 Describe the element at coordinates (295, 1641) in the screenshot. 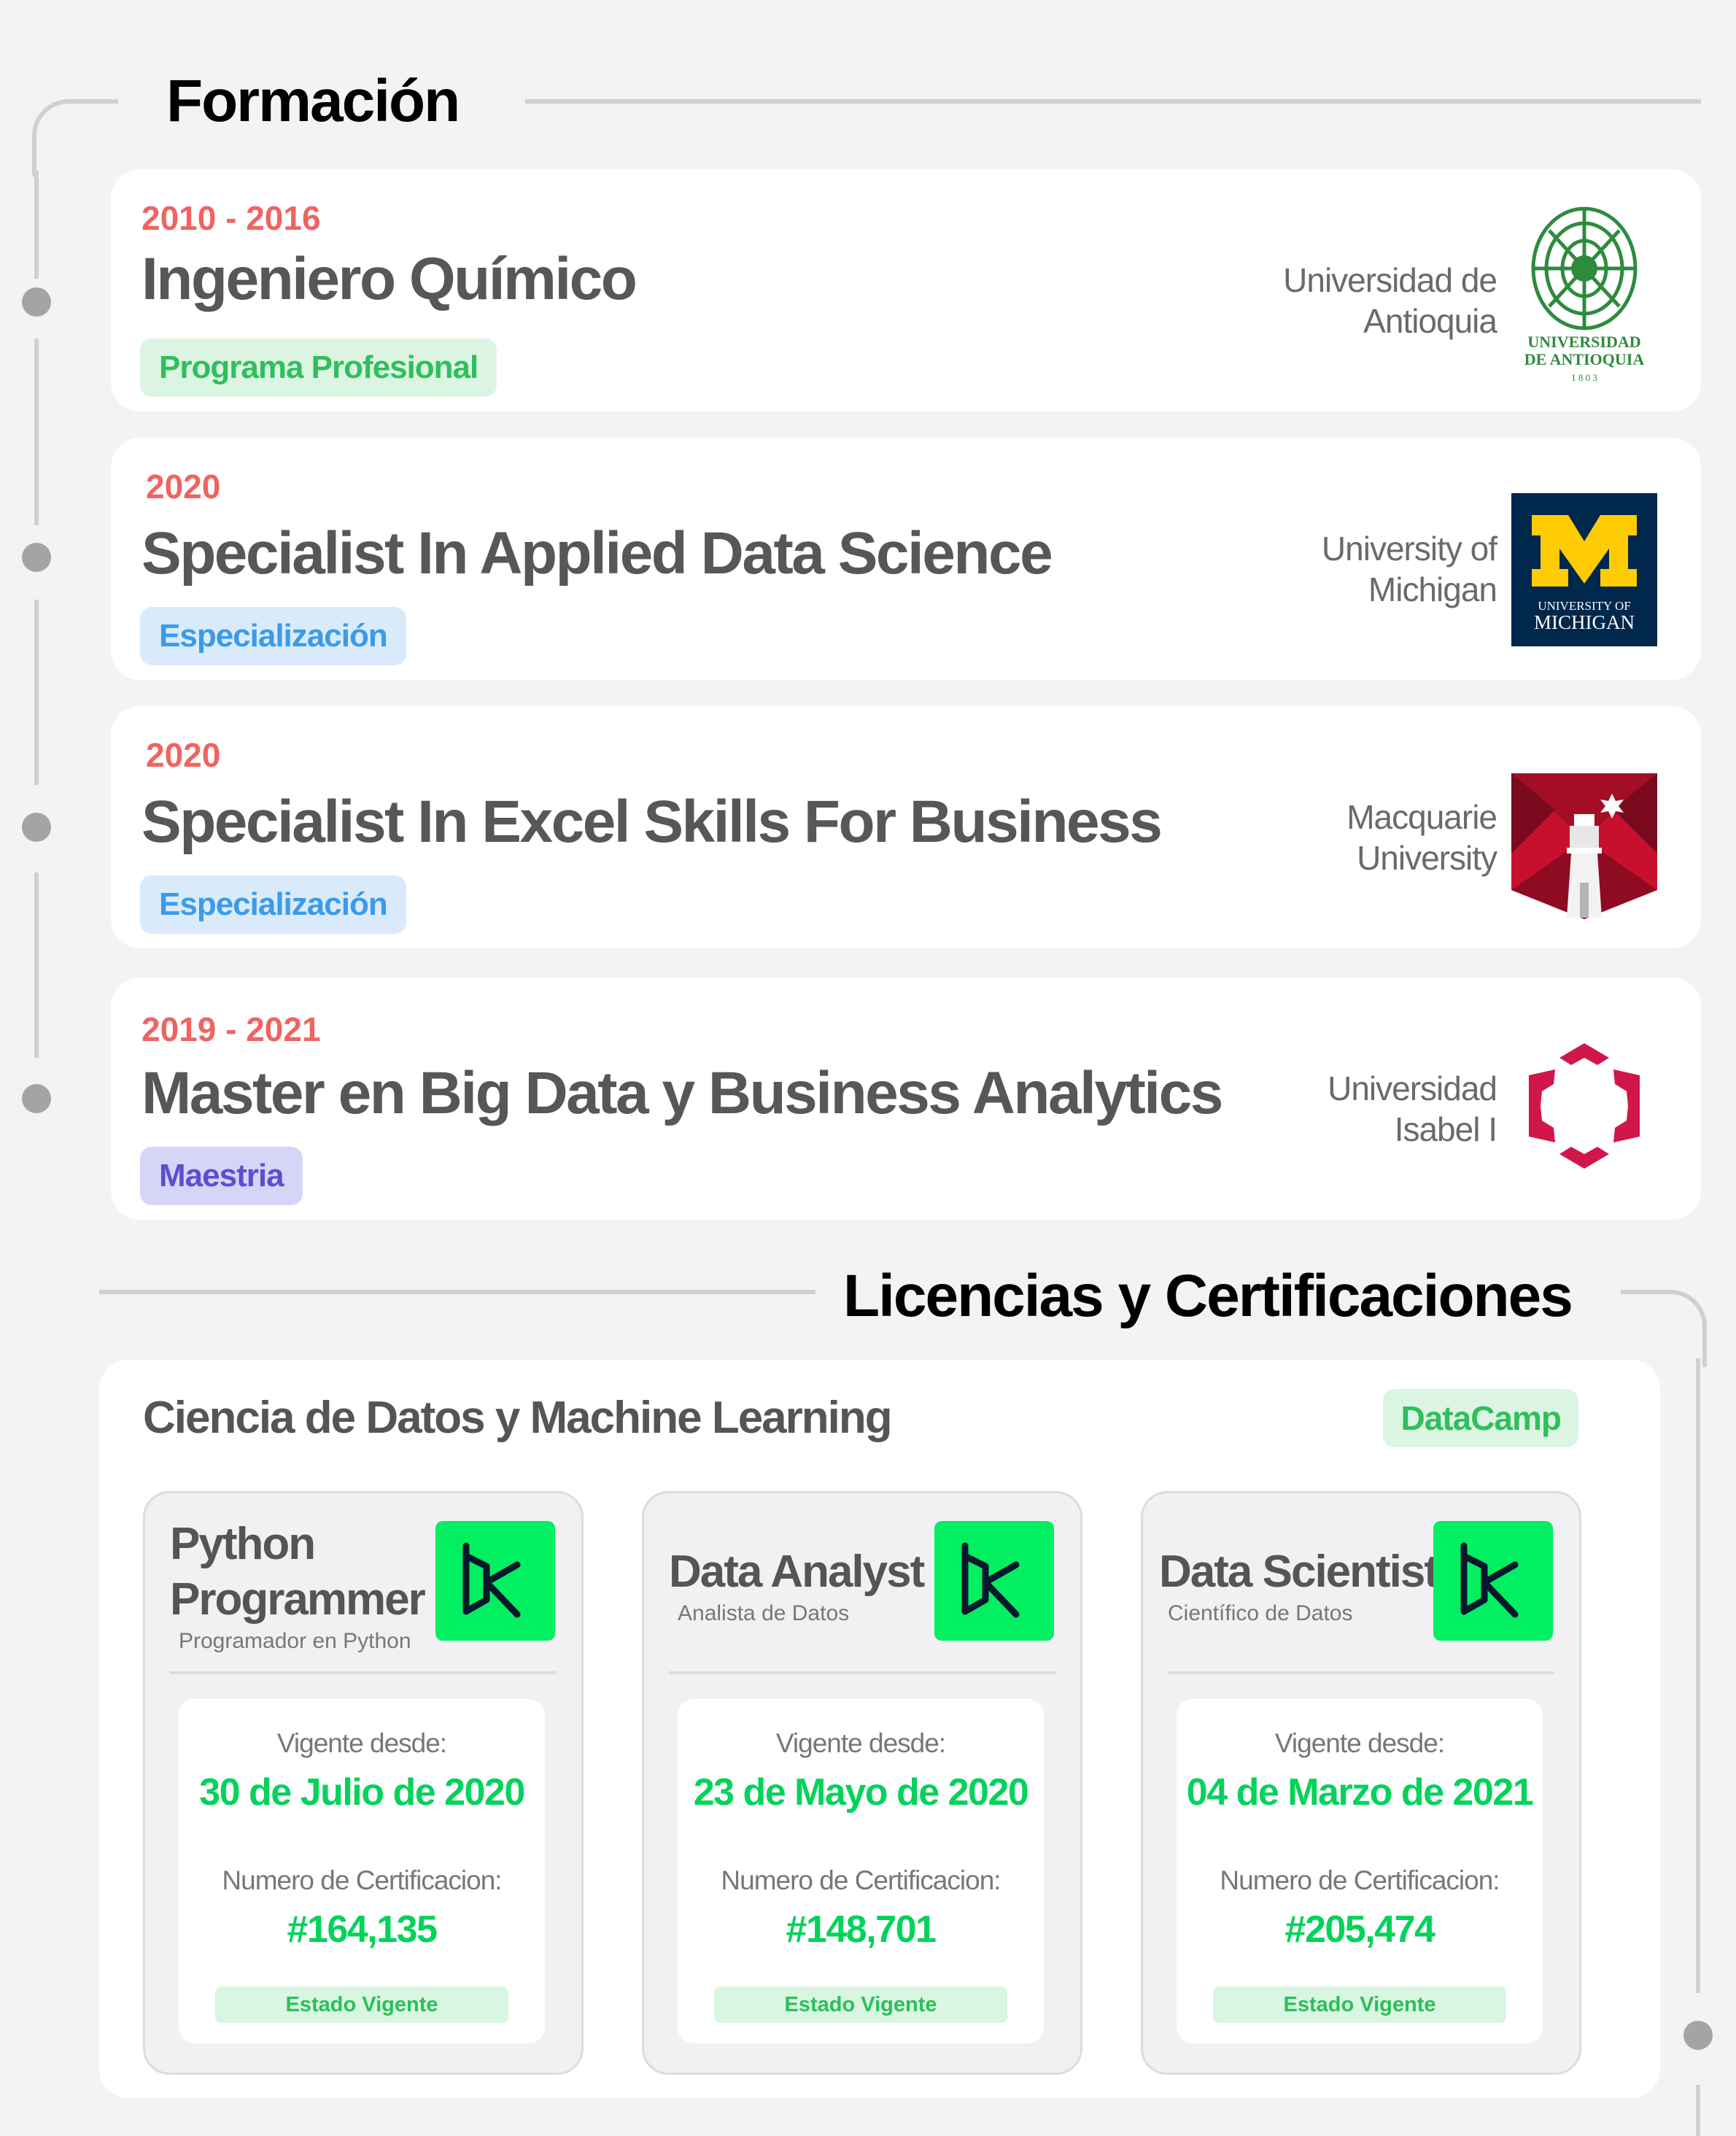

I see `certification-subtitle: Programador en Python` at that location.